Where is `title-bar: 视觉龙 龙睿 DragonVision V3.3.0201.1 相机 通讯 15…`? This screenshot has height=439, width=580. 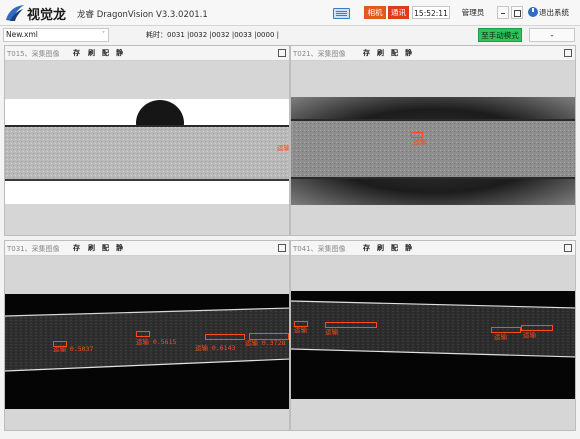
title-bar: 视觉龙 龙睿 DragonVision V3.3.0201.1 相机 通讯 15… is located at coordinates (290, 13).